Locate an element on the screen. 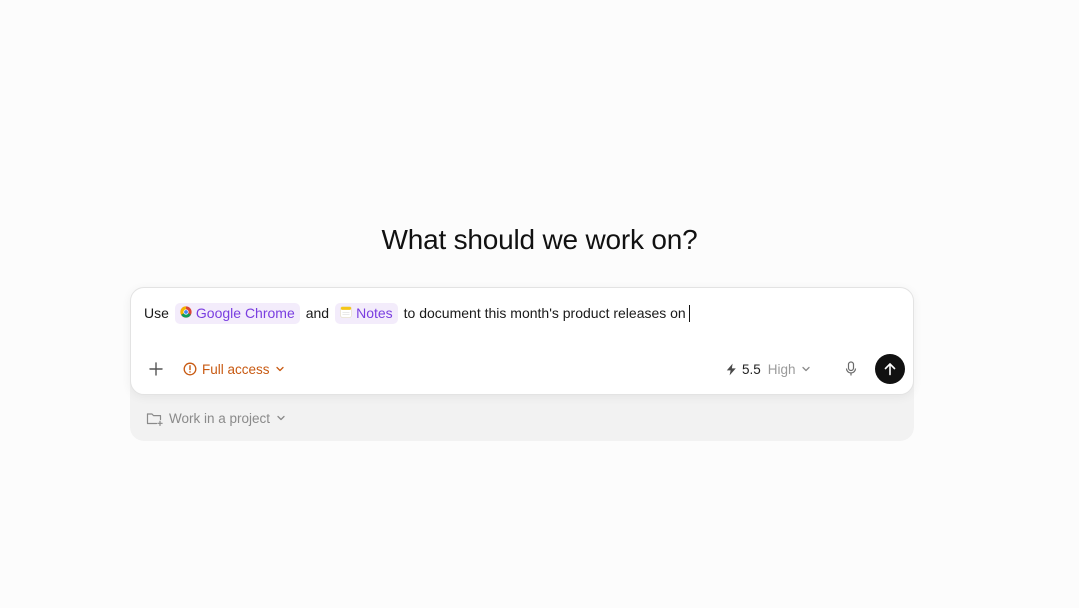 This screenshot has height=608, width=1079. app-chip-label: Notes is located at coordinates (374, 313).